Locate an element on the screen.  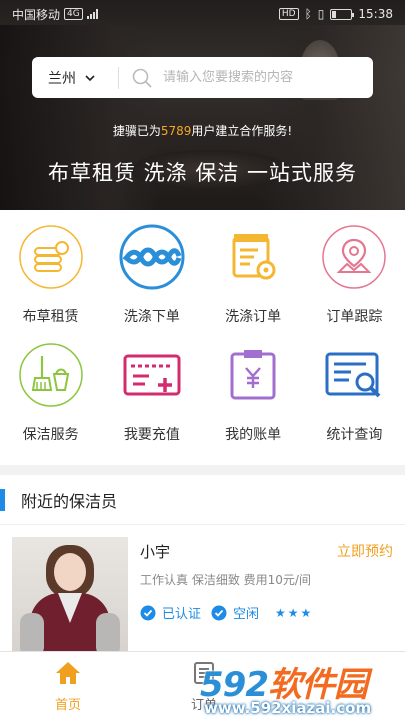
slogan: 布草租赁 洗涤 保洁 一站式服务 is located at coordinates (202, 173).